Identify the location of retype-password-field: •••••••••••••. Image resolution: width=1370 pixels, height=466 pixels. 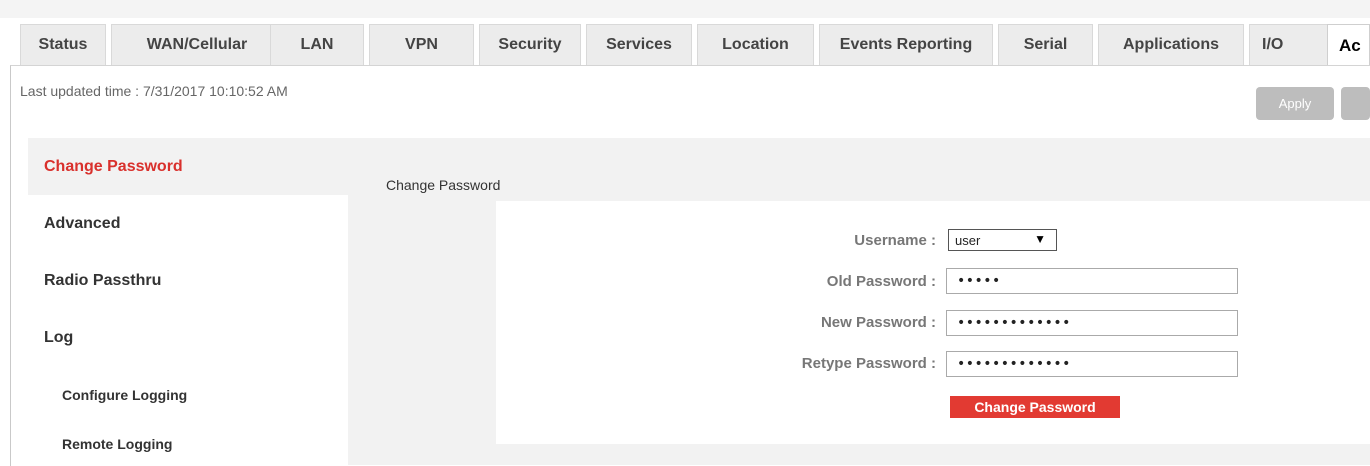
(1092, 364).